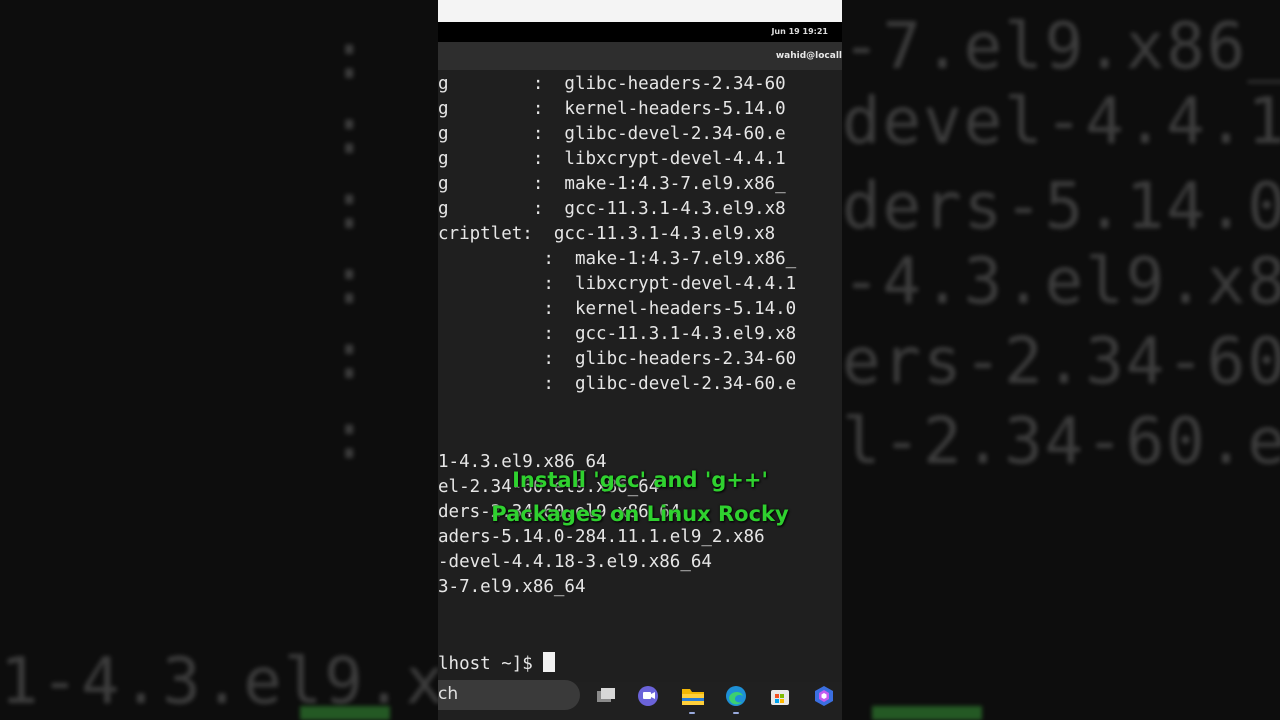  Describe the element at coordinates (612, 159) in the screenshot. I see `terminal-line: g : libxcrypt-devel-4.4.1` at that location.